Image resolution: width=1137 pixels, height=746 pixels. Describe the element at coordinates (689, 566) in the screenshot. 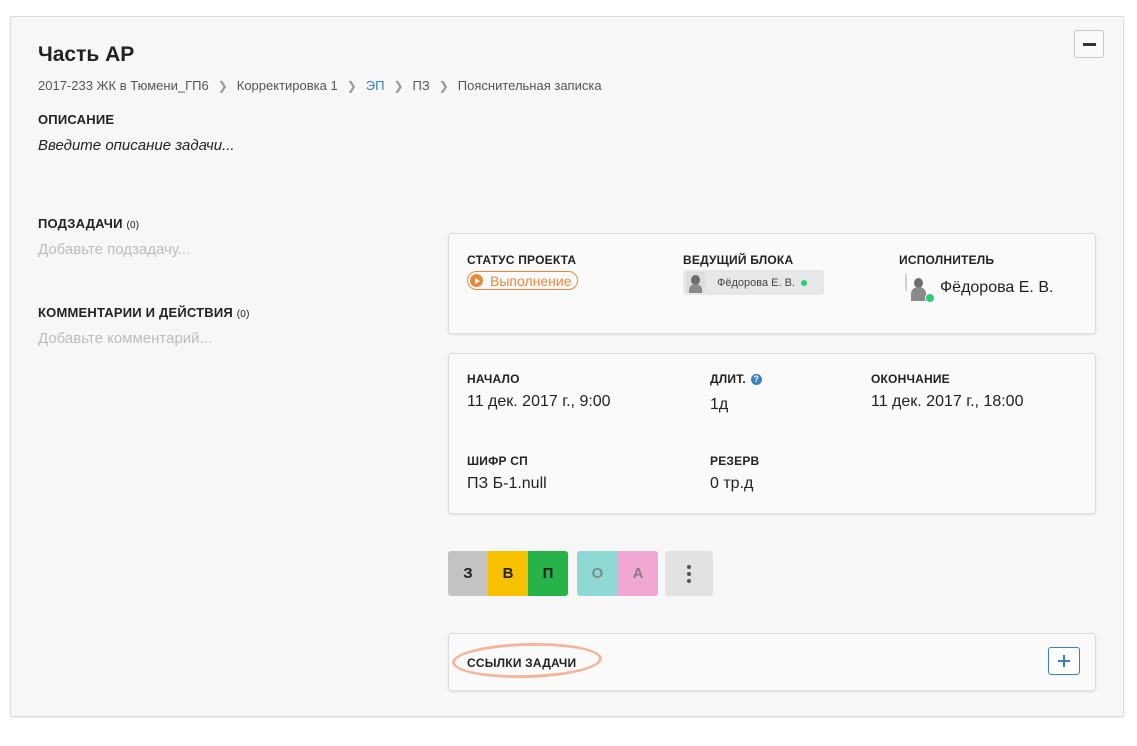

I see `more-vertical-icon` at that location.